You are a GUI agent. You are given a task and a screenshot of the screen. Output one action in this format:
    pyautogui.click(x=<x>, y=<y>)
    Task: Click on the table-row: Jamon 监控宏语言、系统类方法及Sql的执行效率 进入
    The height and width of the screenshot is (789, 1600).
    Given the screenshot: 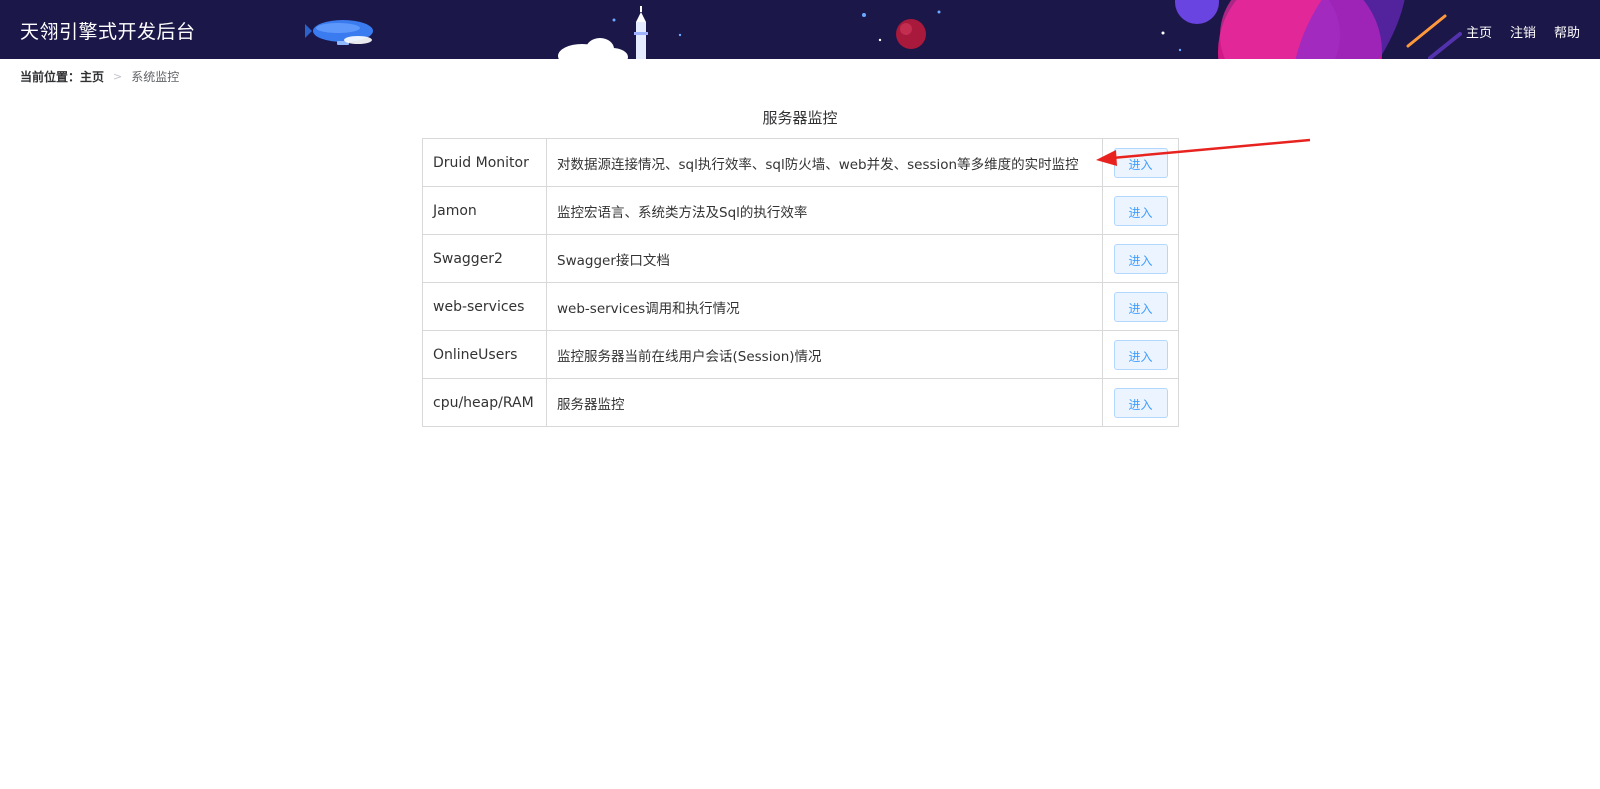 What is the action you would take?
    pyautogui.click(x=800, y=210)
    